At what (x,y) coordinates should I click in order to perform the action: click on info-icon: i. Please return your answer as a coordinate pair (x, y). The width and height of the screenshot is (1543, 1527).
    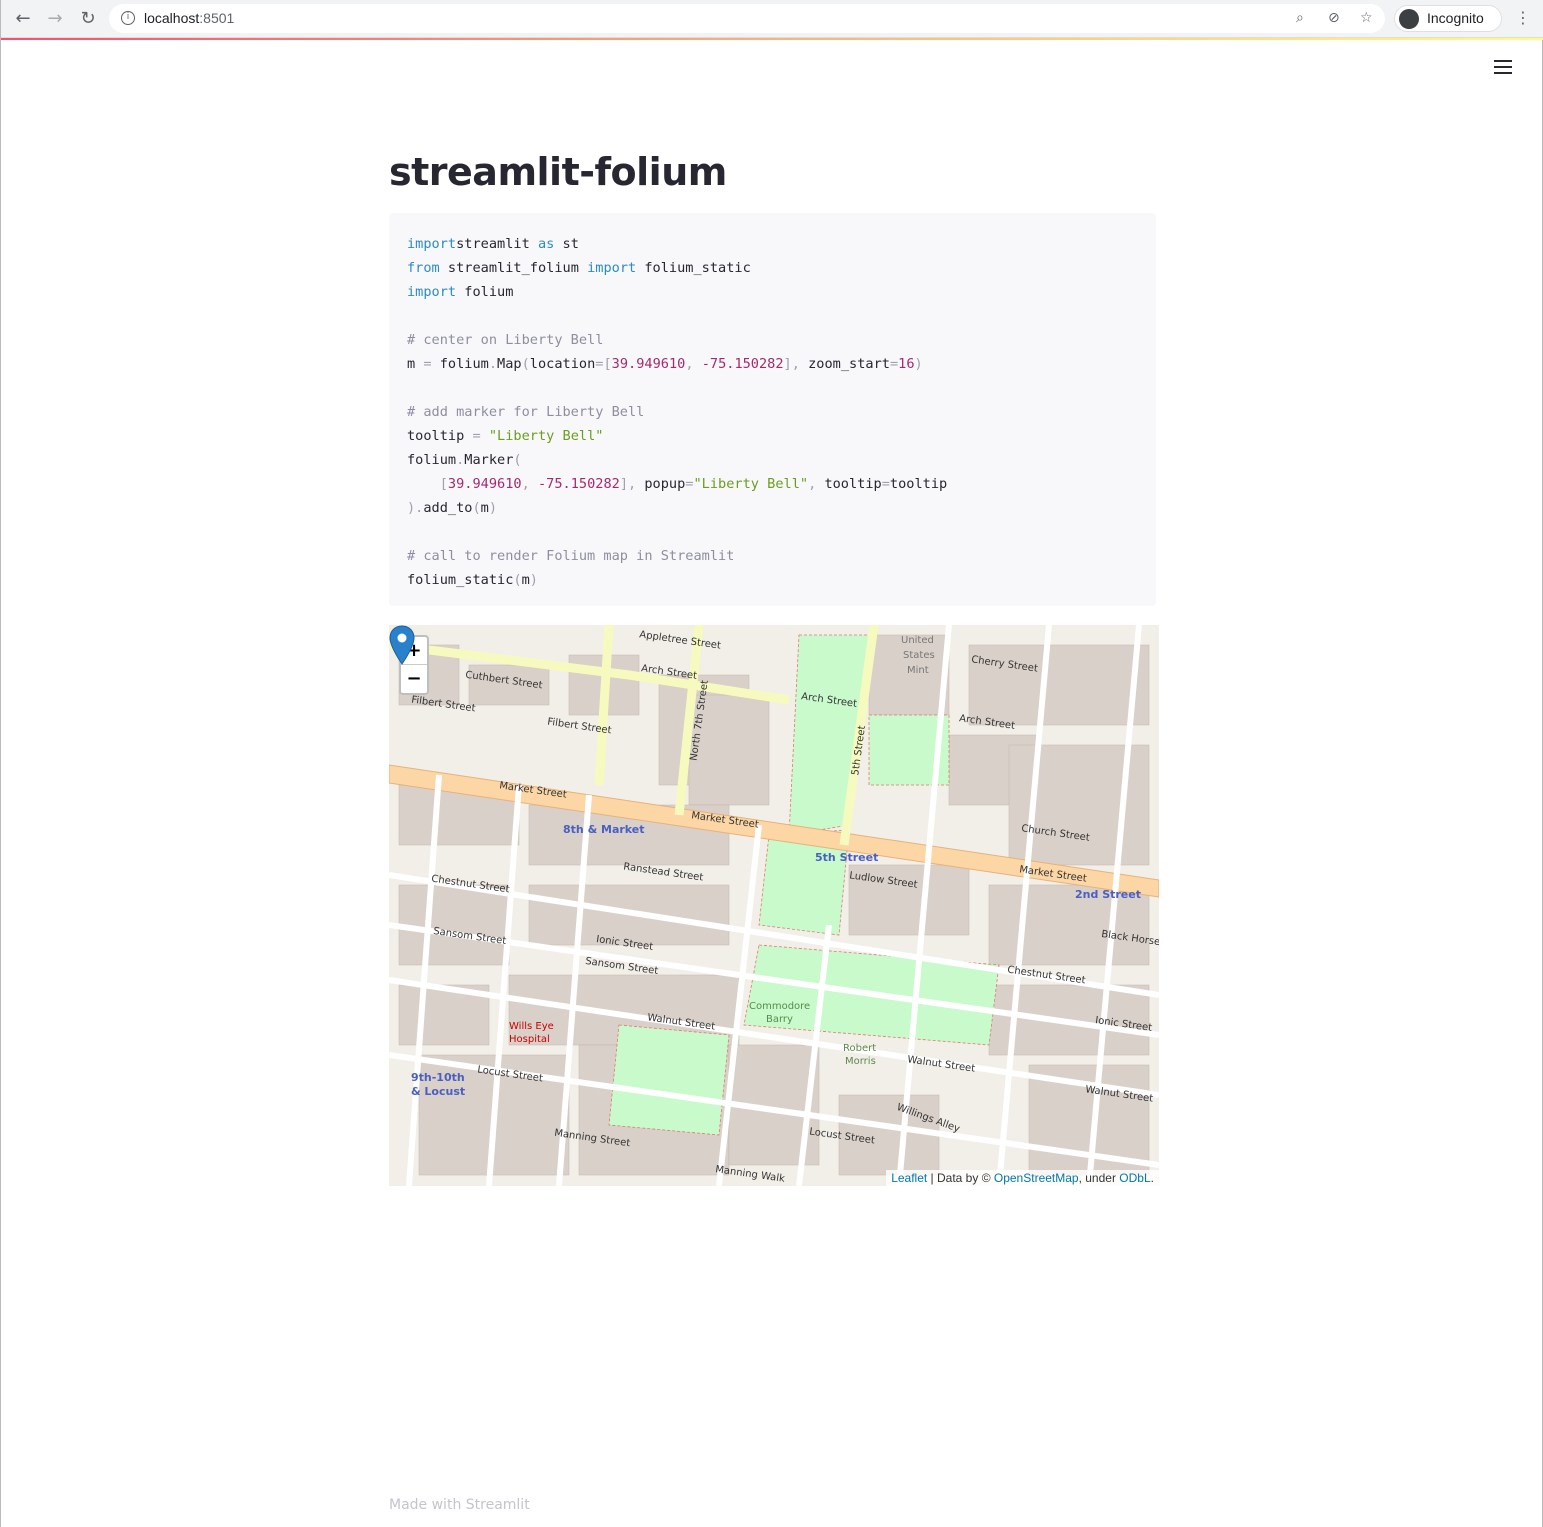
    Looking at the image, I should click on (128, 18).